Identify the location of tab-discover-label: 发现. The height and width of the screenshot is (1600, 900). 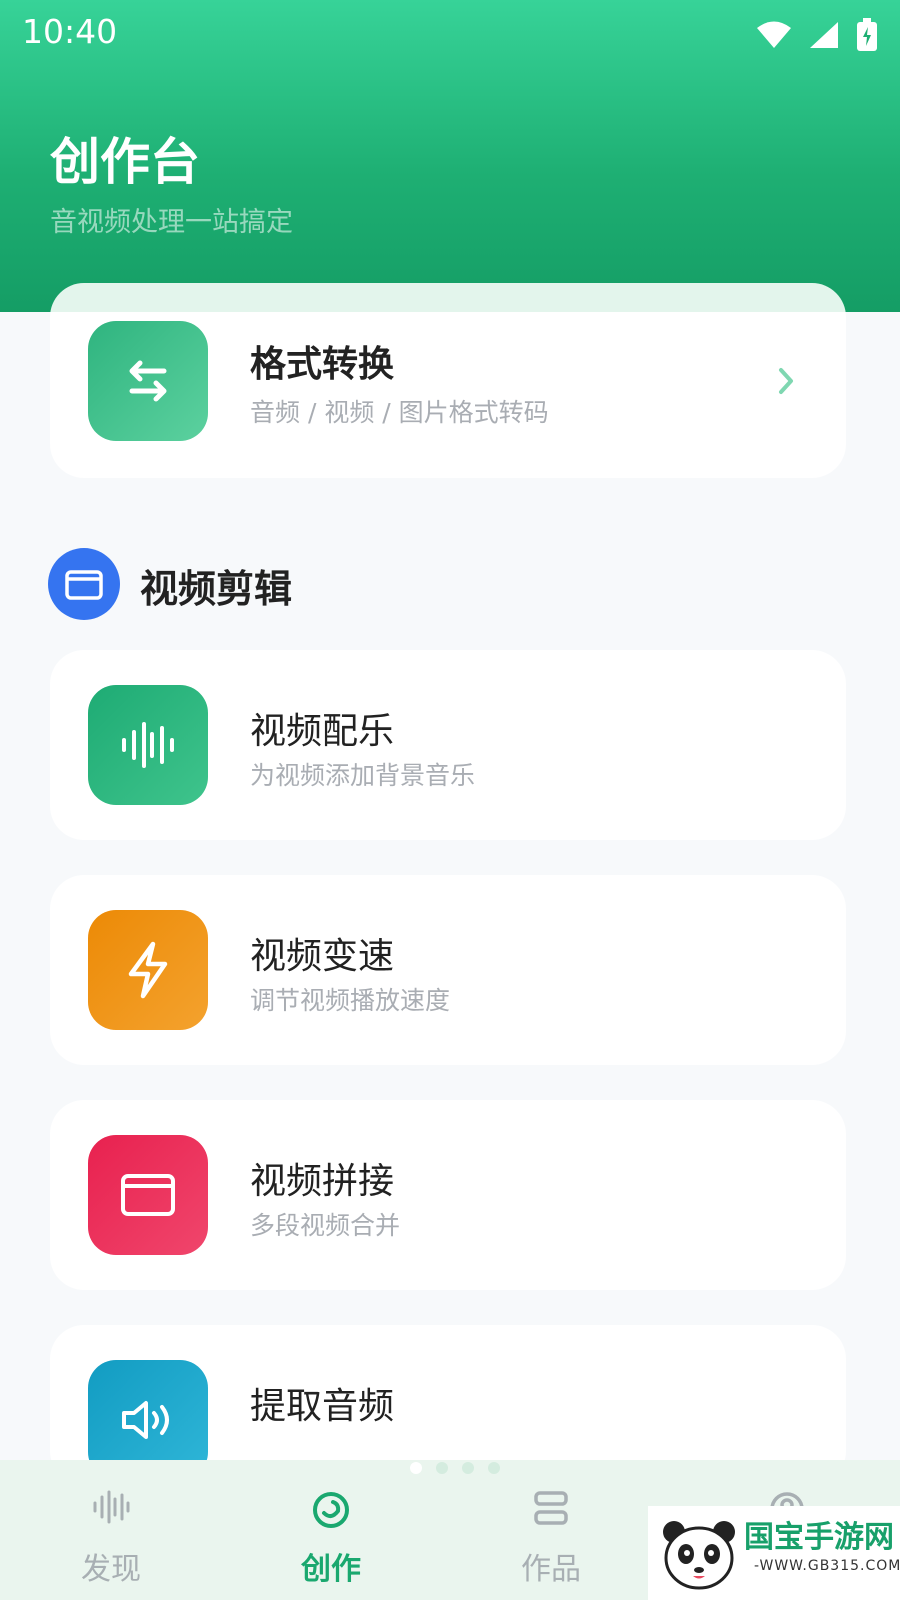
(111, 1569).